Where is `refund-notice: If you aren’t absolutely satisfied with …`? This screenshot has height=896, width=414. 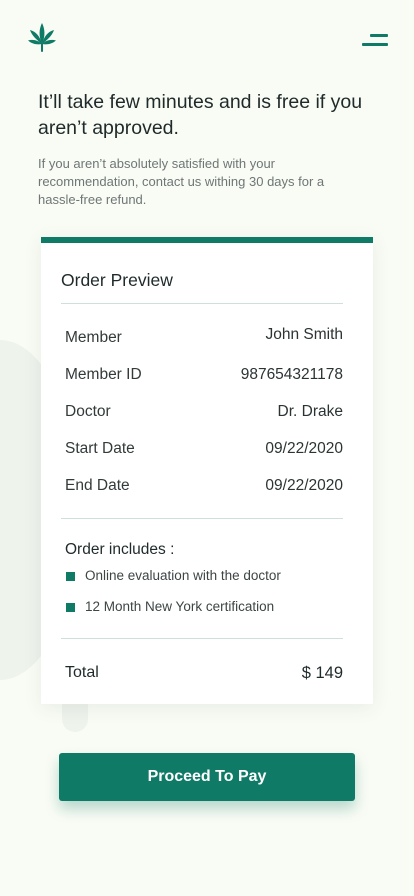 refund-notice: If you aren’t absolutely satisfied with … is located at coordinates (181, 181).